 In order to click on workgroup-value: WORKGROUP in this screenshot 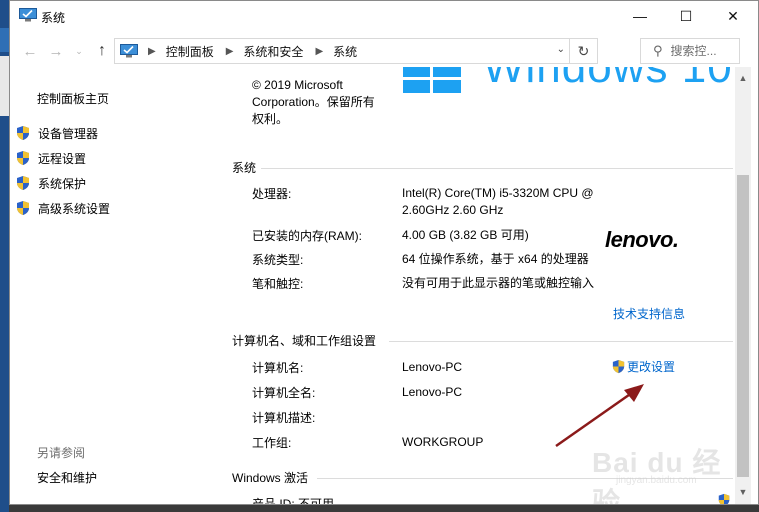, I will do `click(443, 442)`.